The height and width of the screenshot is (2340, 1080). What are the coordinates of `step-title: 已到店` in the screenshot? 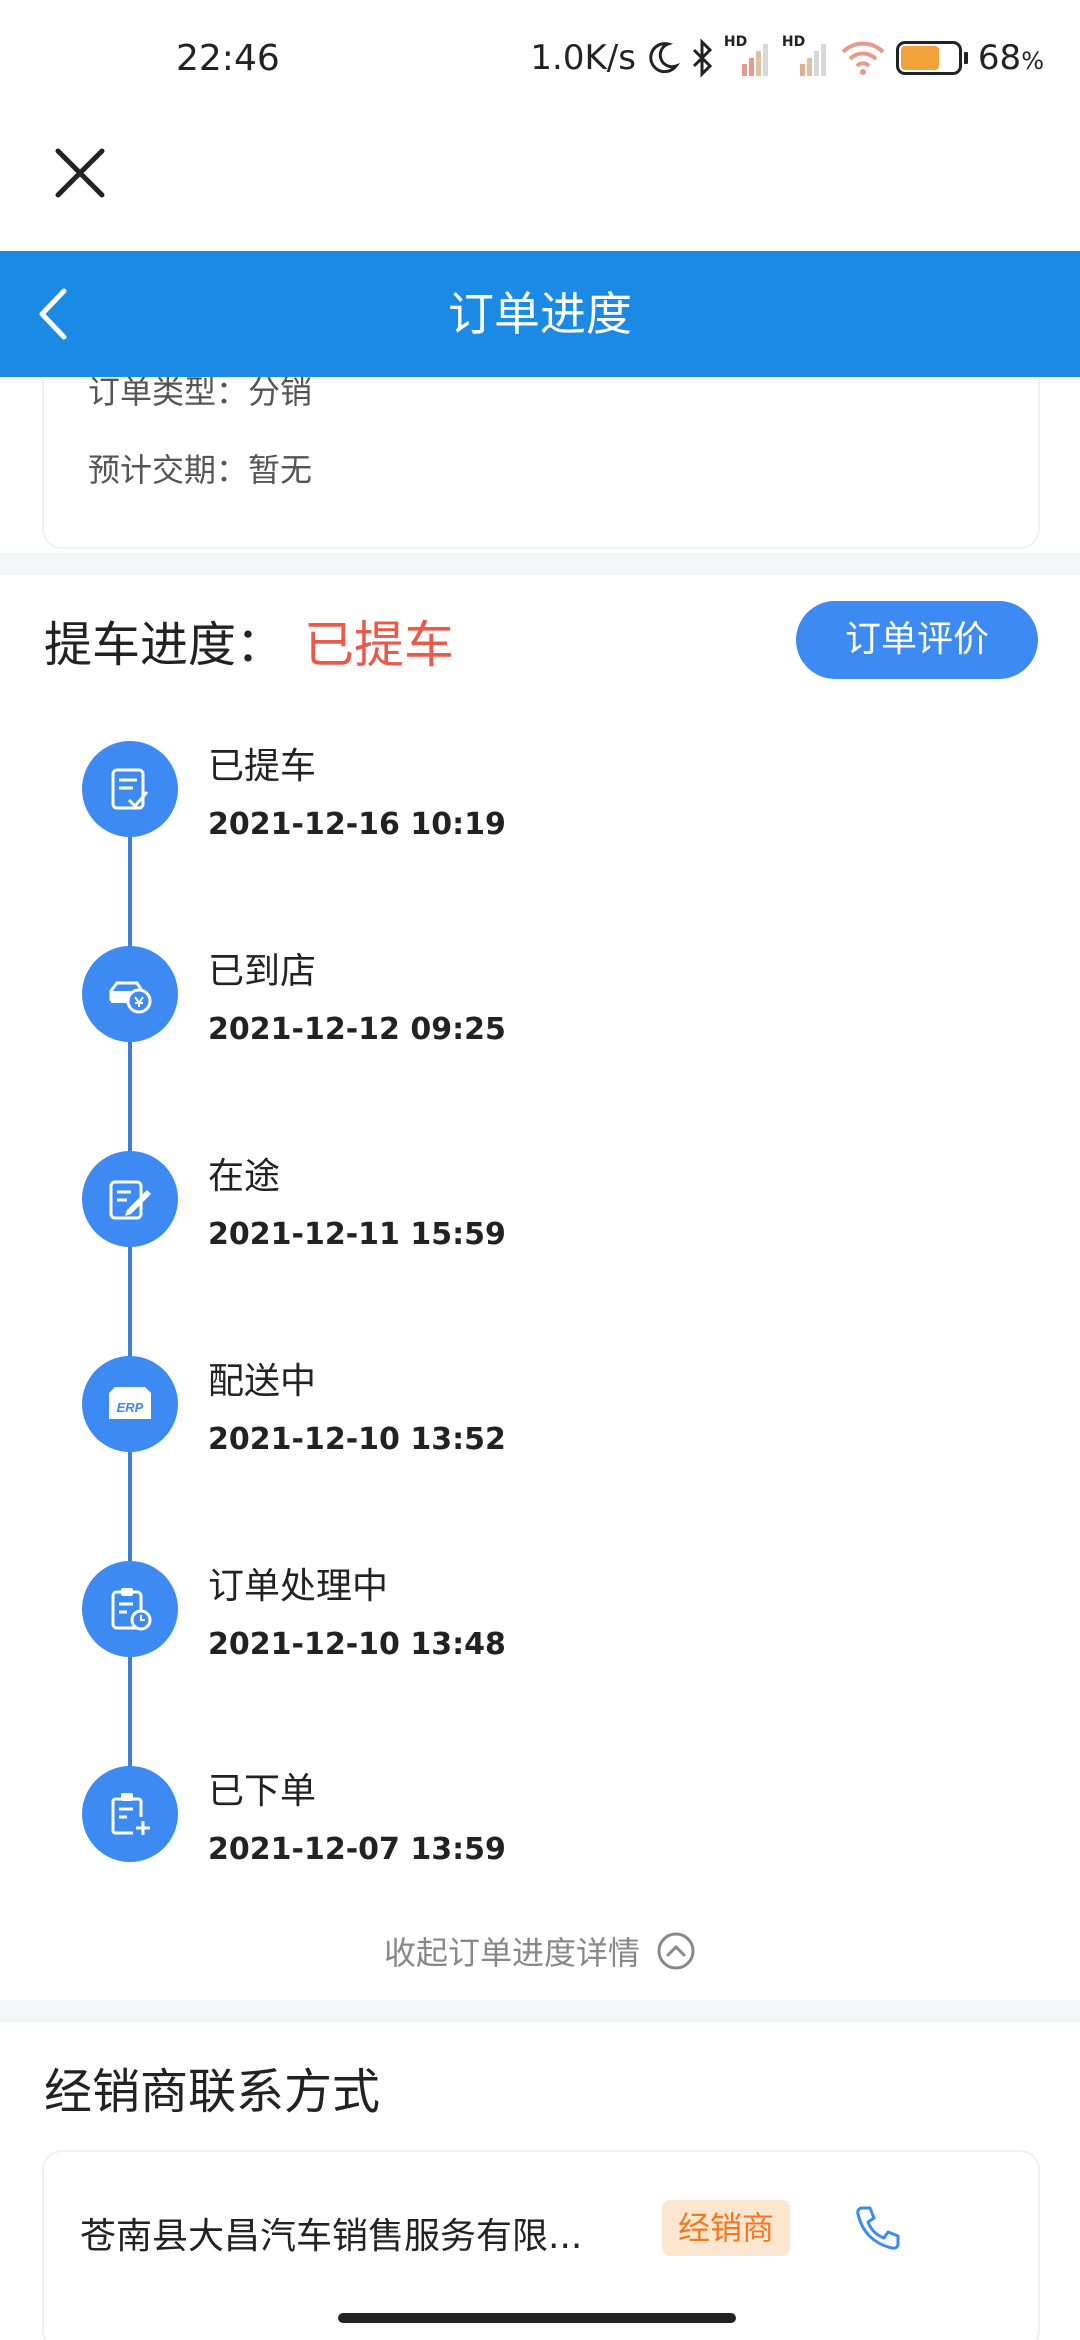 It's located at (262, 971).